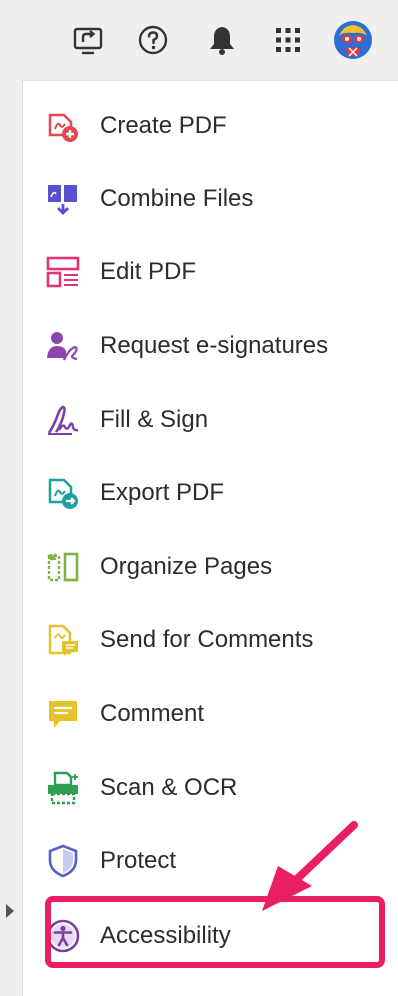  What do you see at coordinates (162, 492) in the screenshot?
I see `tool-label: Export PDF` at bounding box center [162, 492].